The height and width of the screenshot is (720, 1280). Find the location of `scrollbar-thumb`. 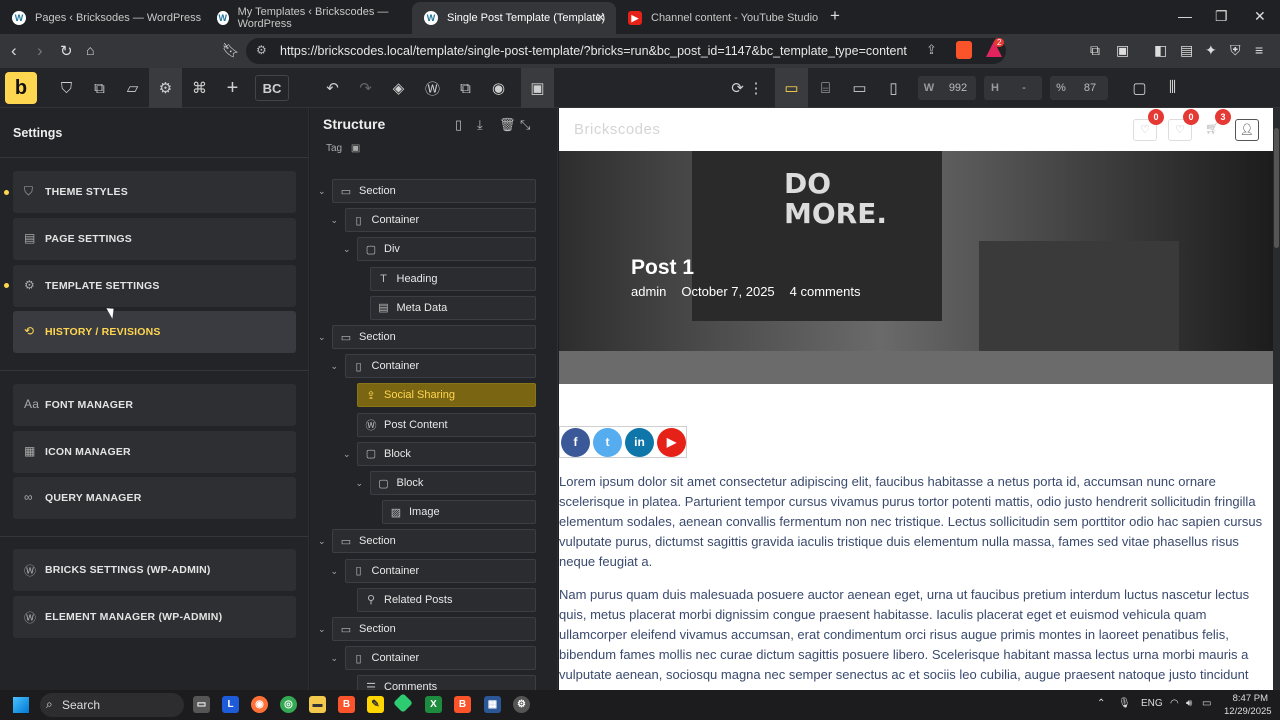

scrollbar-thumb is located at coordinates (1276, 188).